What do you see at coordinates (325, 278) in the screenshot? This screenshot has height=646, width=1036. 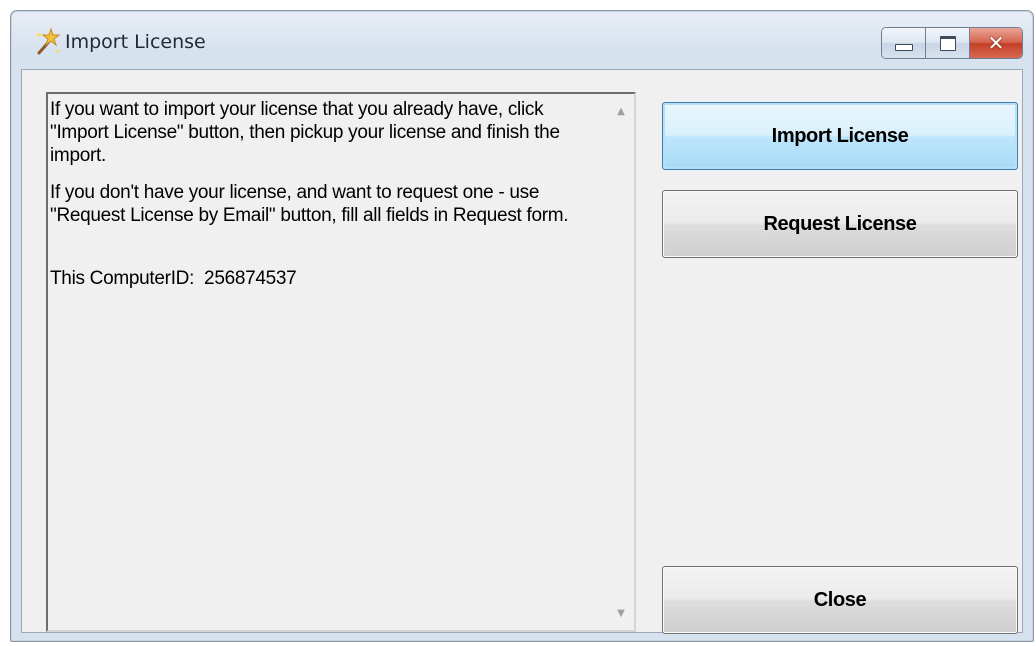 I see `computer-id-line: This ComputerID: 256874537` at bounding box center [325, 278].